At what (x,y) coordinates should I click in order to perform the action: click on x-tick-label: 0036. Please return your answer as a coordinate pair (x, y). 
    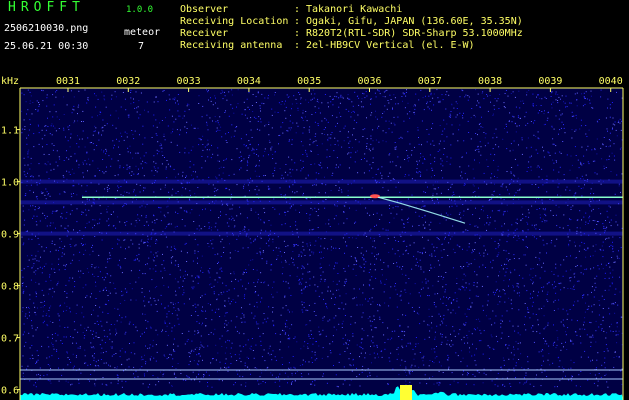
    Looking at the image, I should click on (369, 81).